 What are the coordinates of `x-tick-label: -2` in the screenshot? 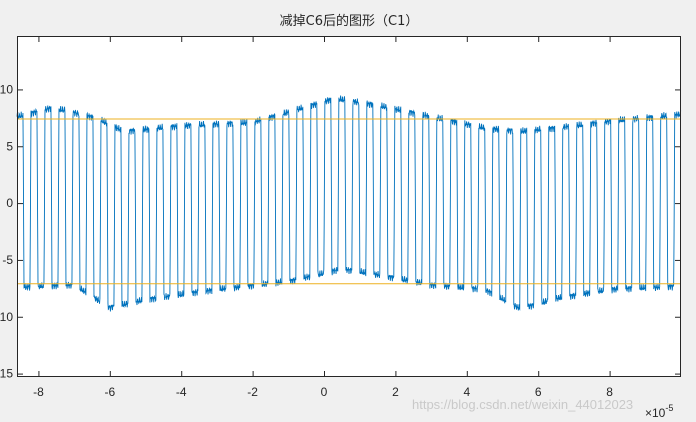 It's located at (252, 392).